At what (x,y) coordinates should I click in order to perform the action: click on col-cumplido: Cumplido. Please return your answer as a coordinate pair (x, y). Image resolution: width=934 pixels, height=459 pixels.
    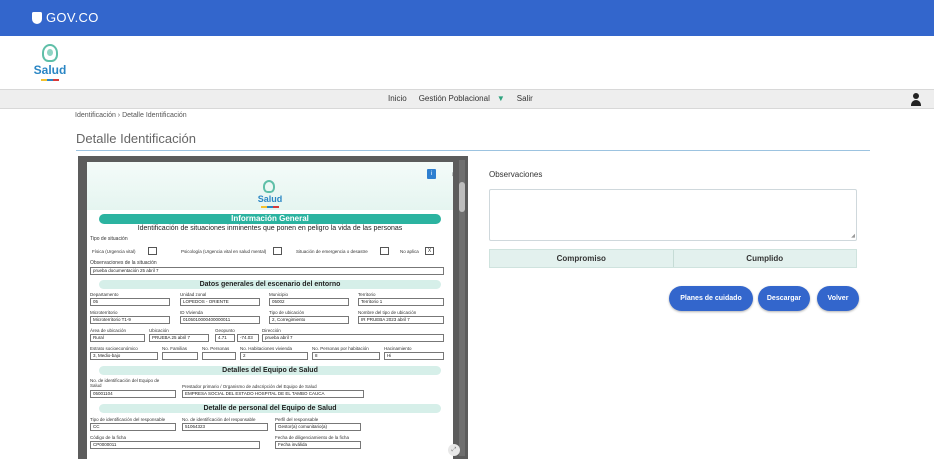
    Looking at the image, I should click on (764, 258).